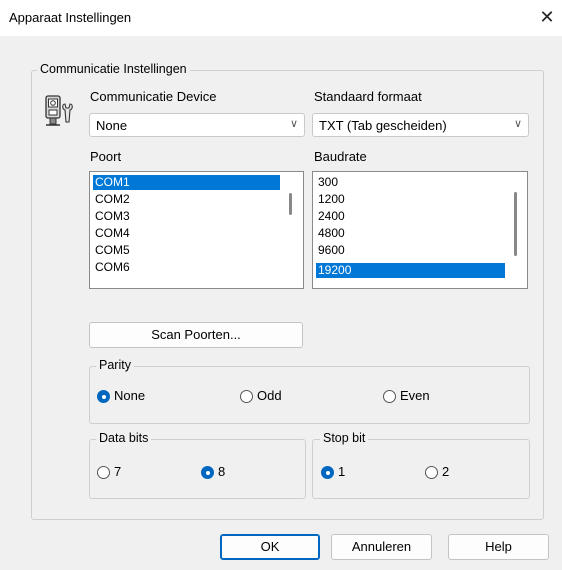 The image size is (562, 570). I want to click on baud-item-300: 300, so click(327, 182).